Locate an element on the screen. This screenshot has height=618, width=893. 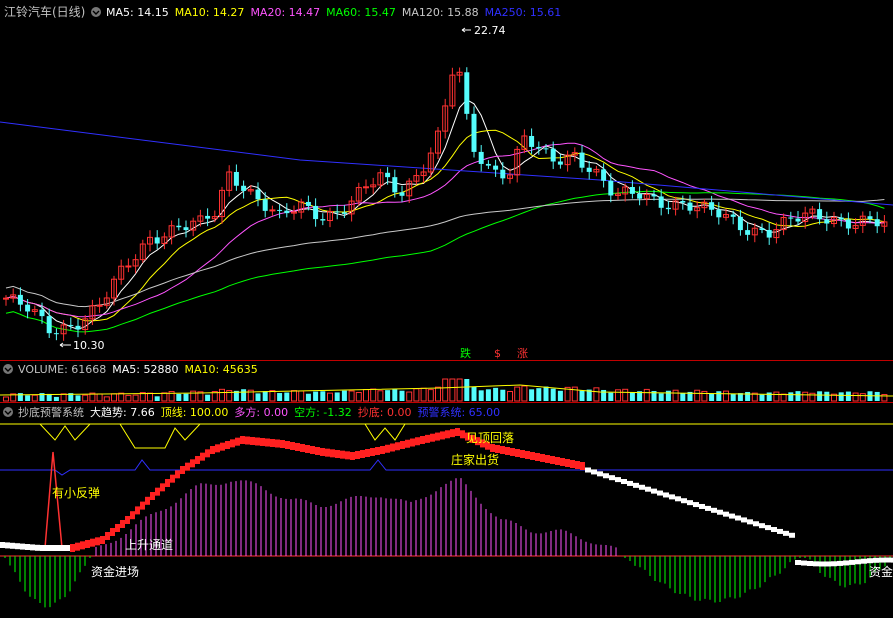
annotation-top-fall: 见顶回落 is located at coordinates (490, 438).